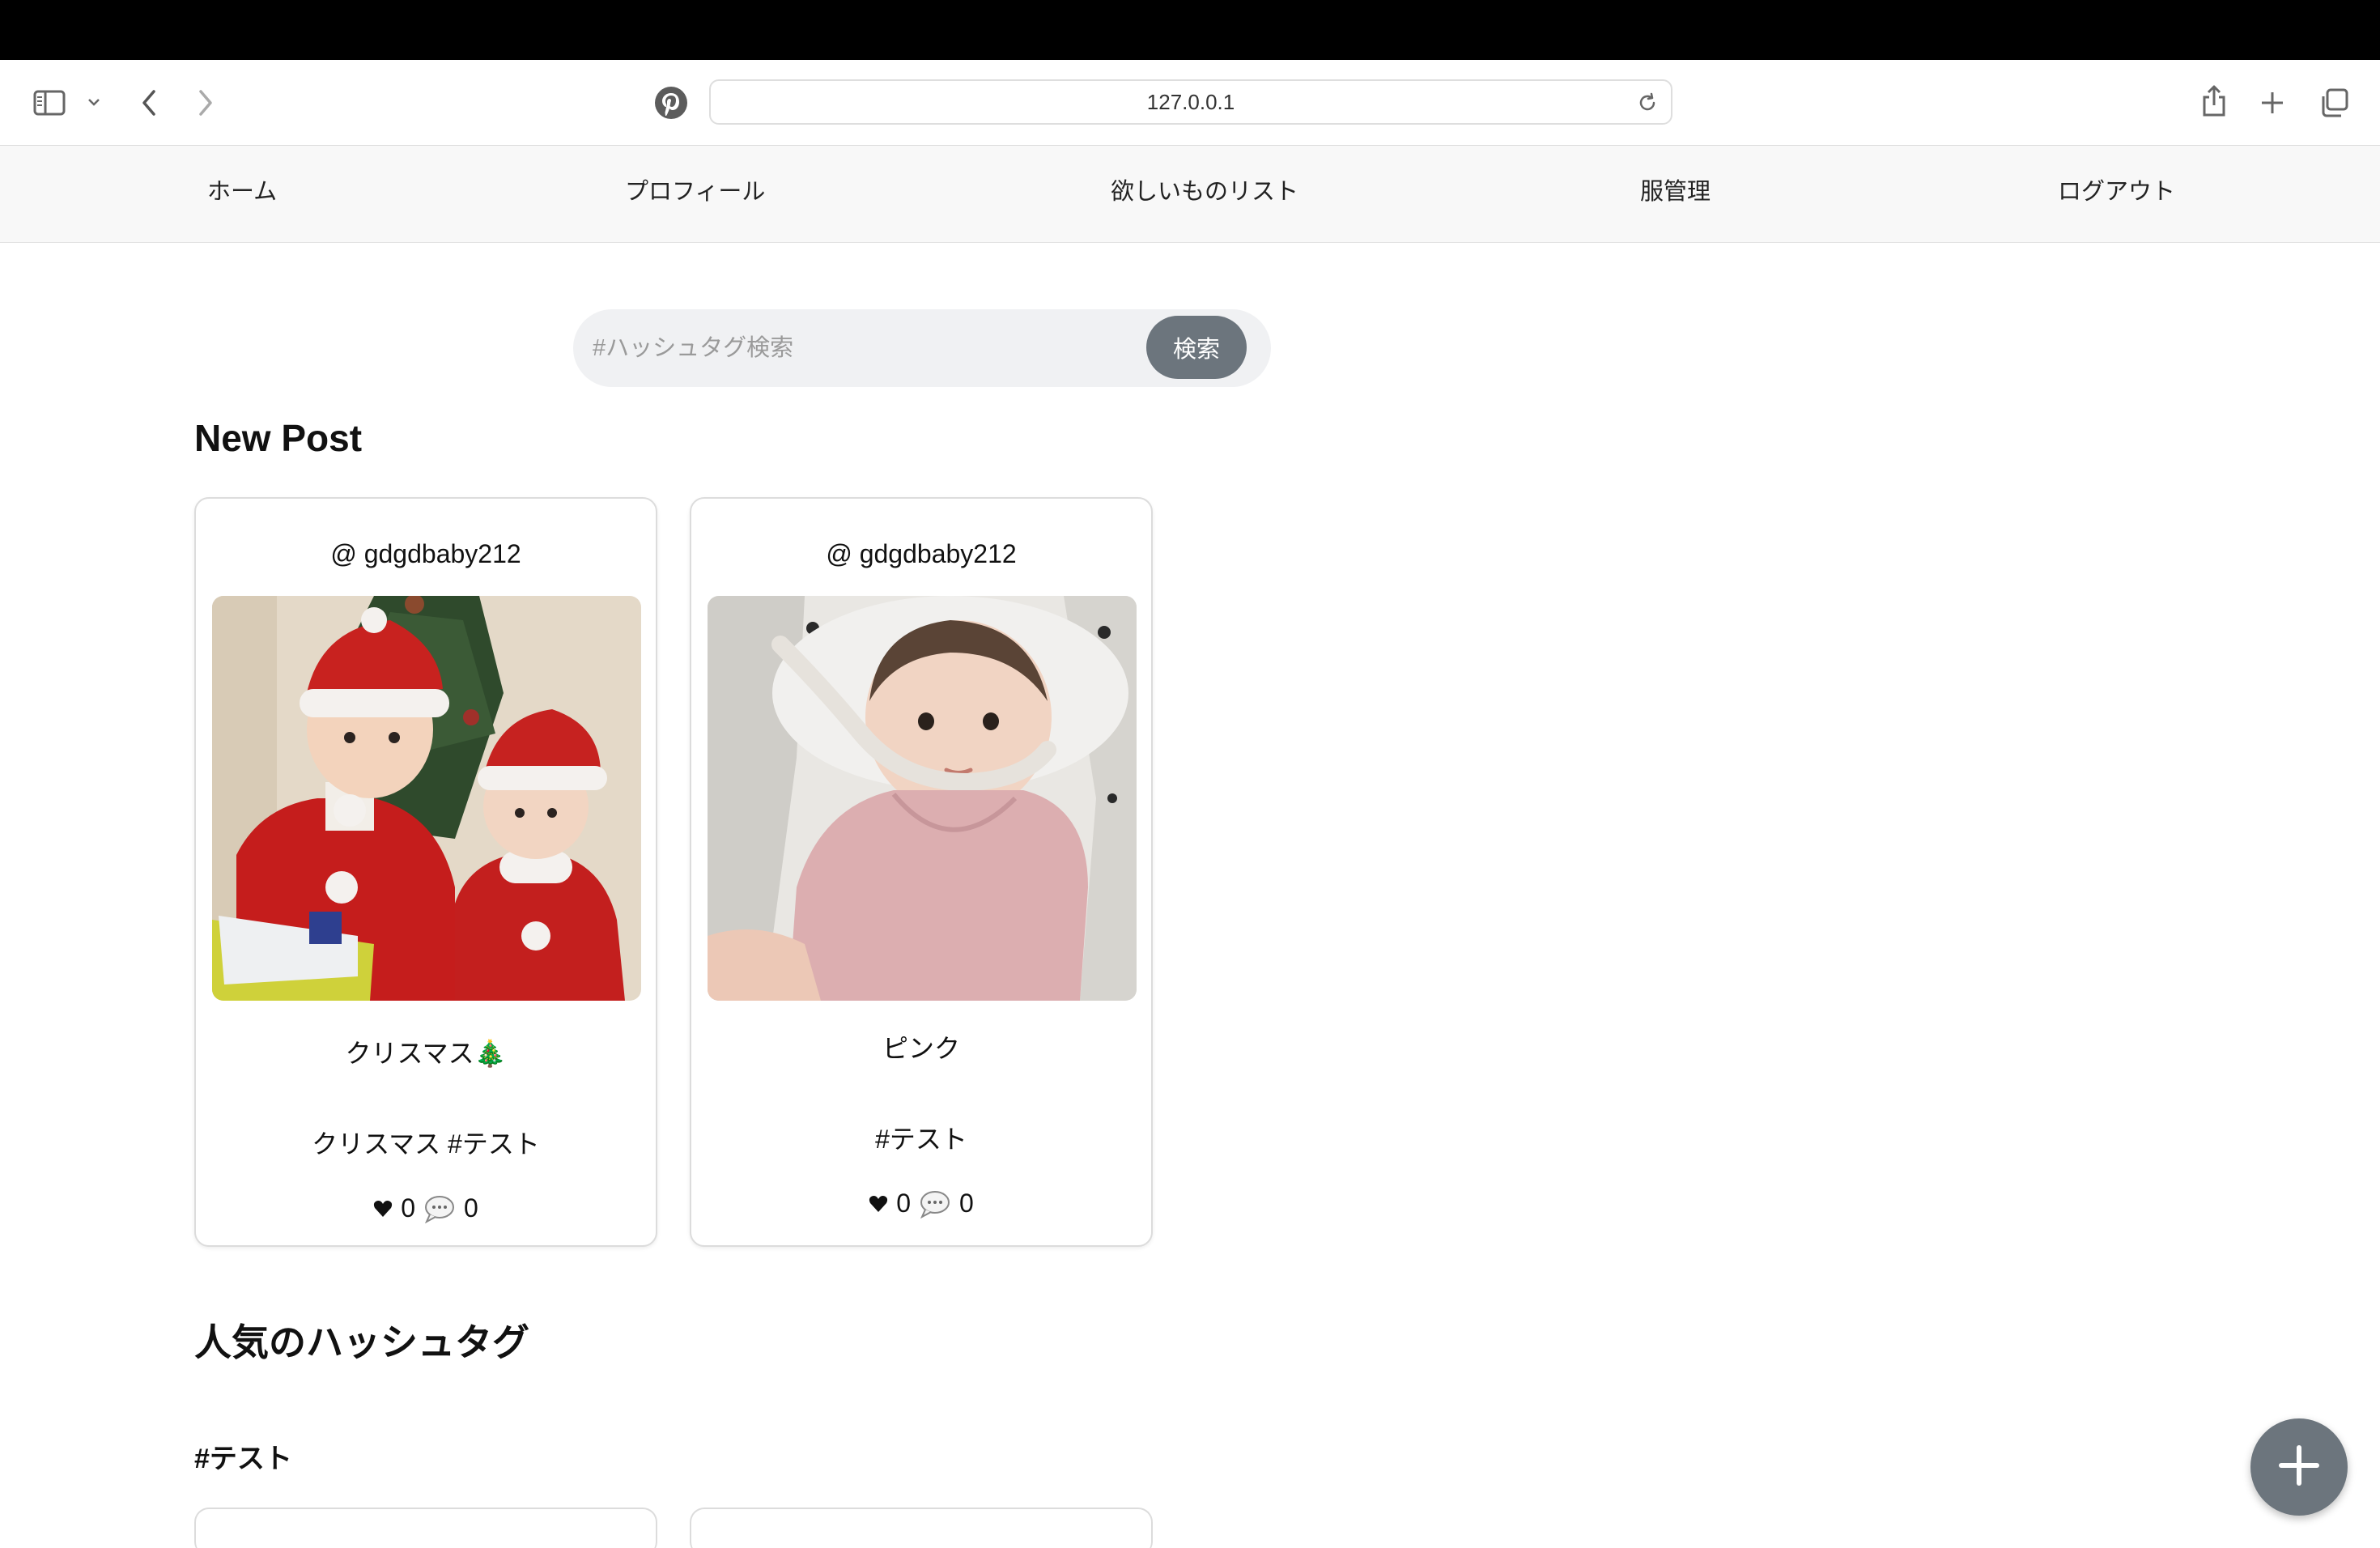  Describe the element at coordinates (49, 103) in the screenshot. I see `sidebar-icon` at that location.